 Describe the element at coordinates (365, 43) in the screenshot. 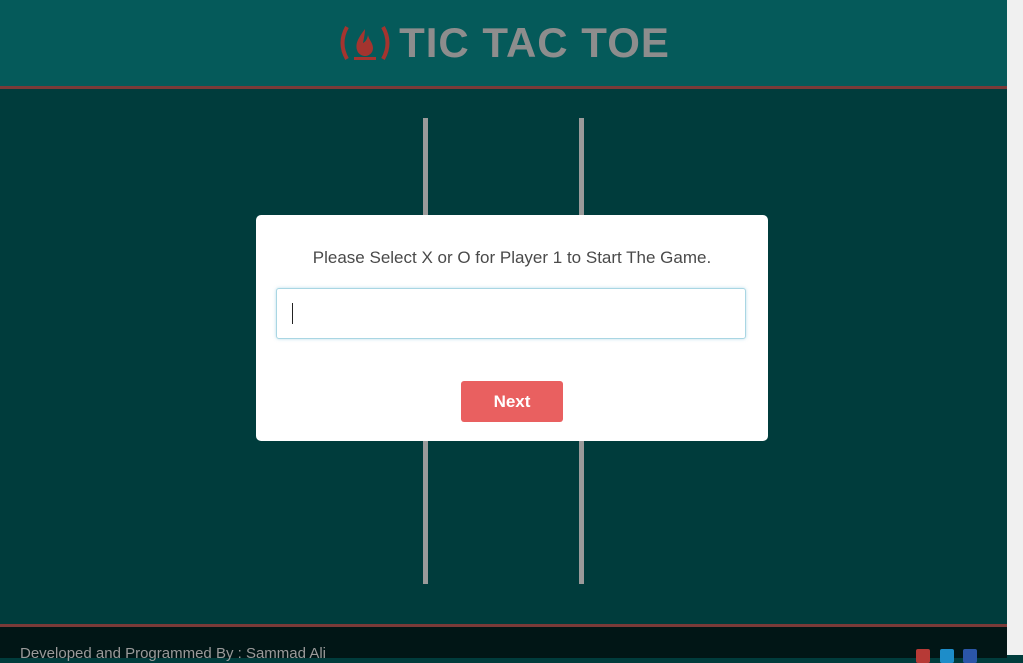

I see `fire-icon` at that location.